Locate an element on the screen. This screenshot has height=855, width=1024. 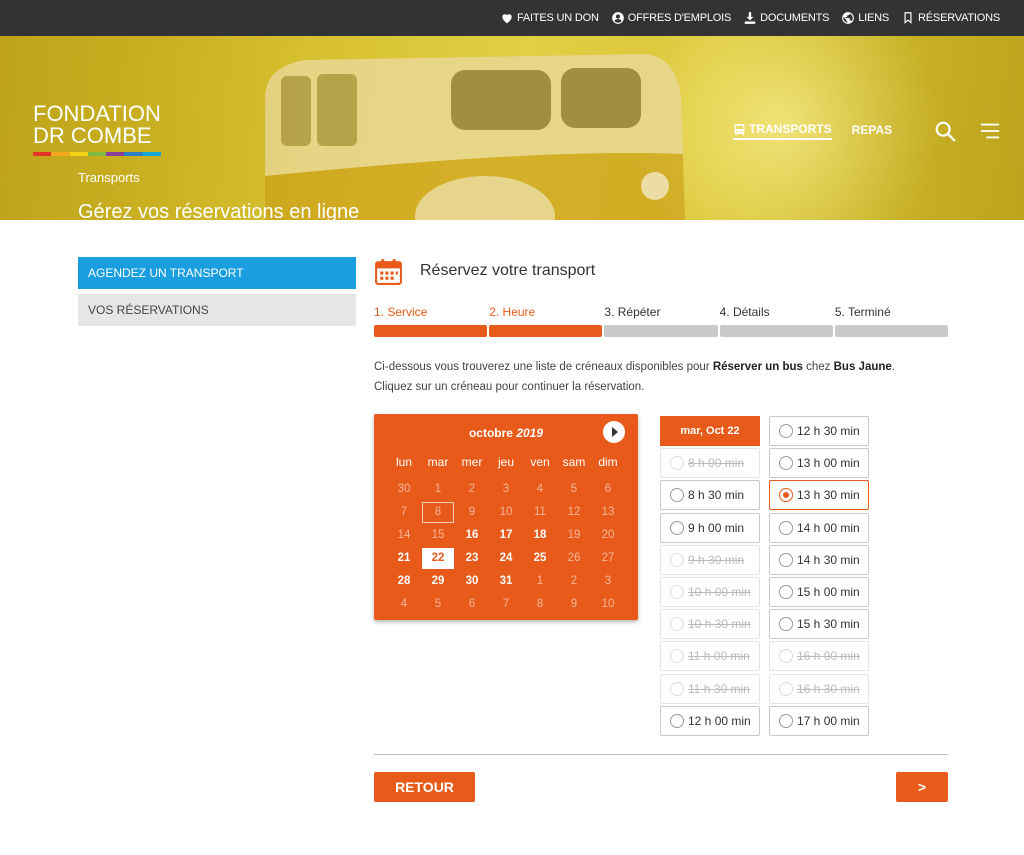
weekday-label: mar is located at coordinates (438, 462).